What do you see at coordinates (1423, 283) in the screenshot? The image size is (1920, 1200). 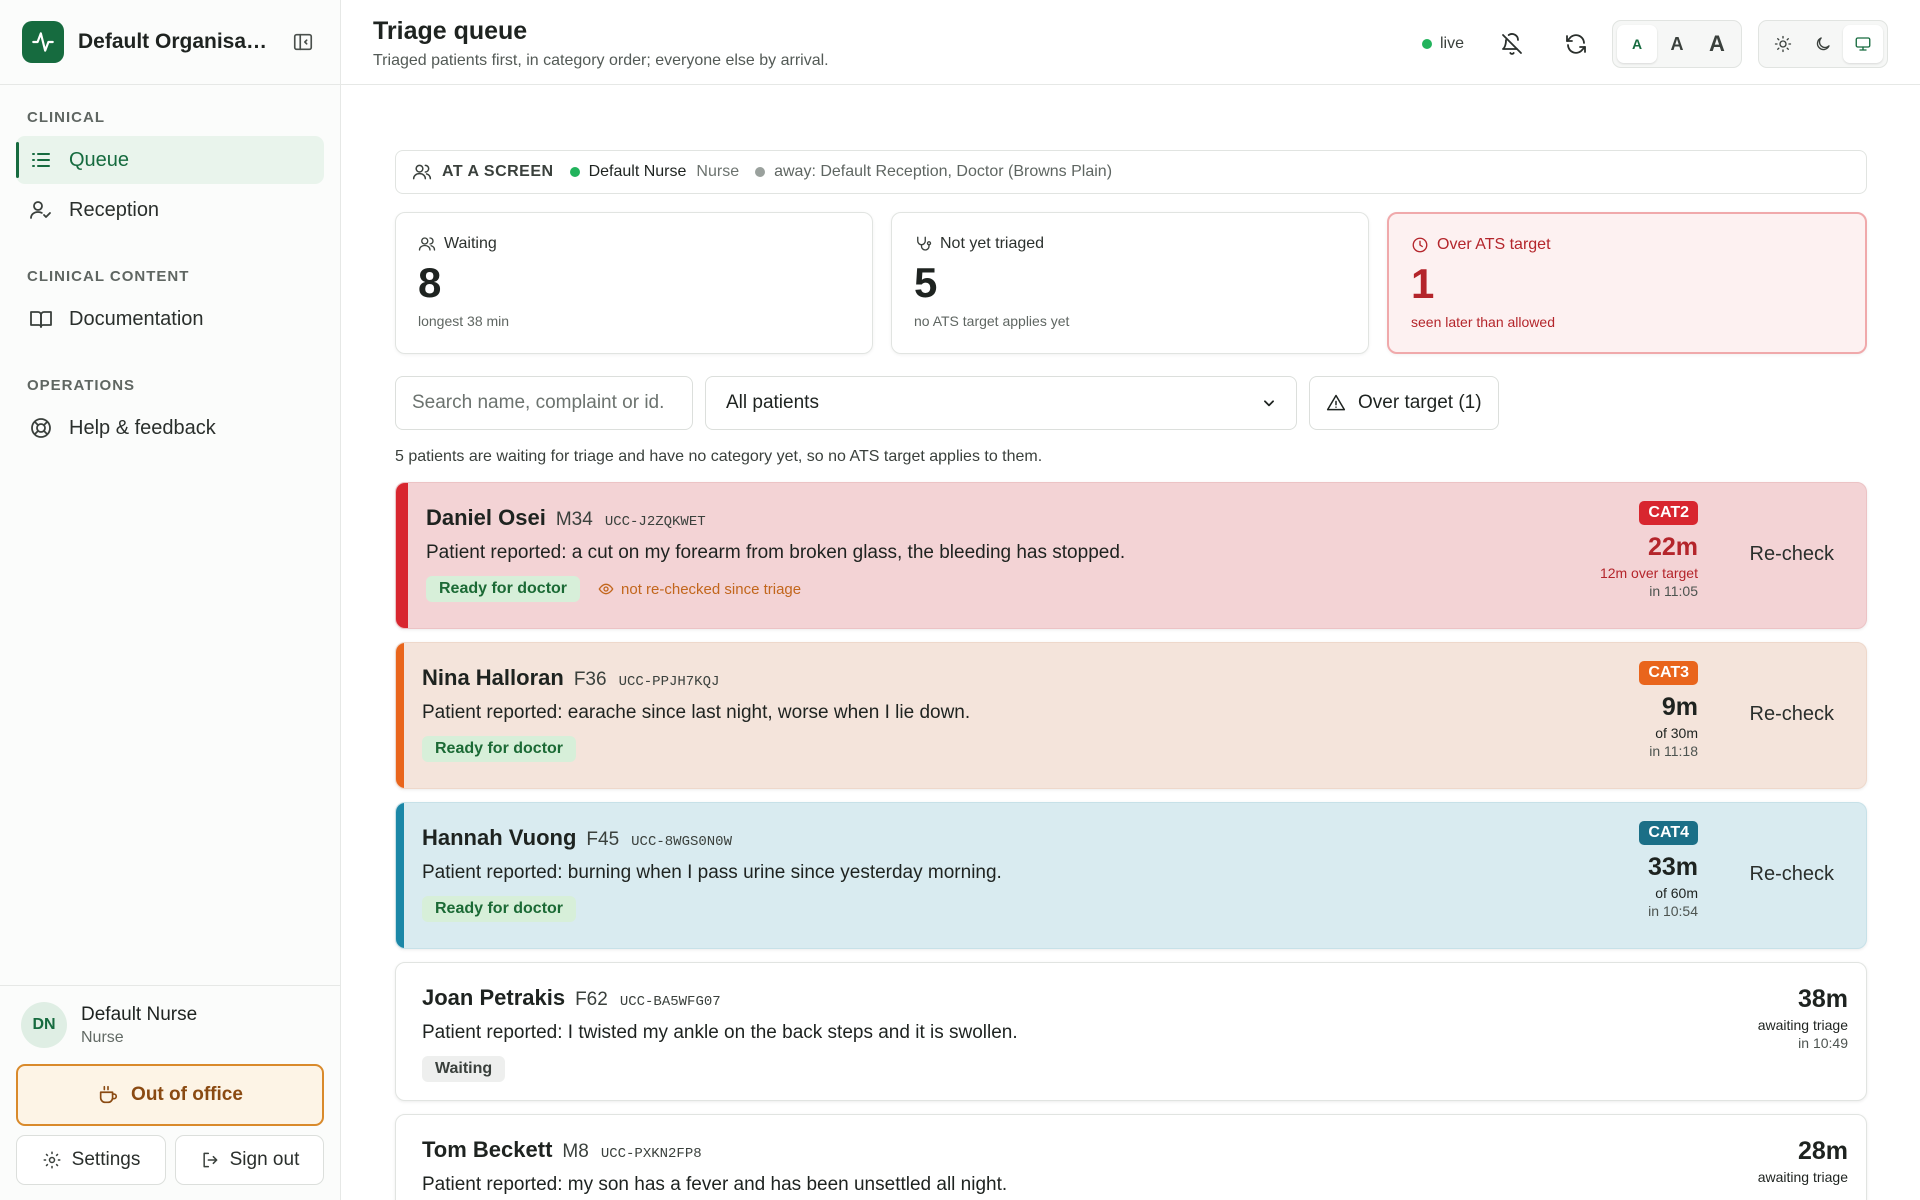 I see `stat-value: 1` at bounding box center [1423, 283].